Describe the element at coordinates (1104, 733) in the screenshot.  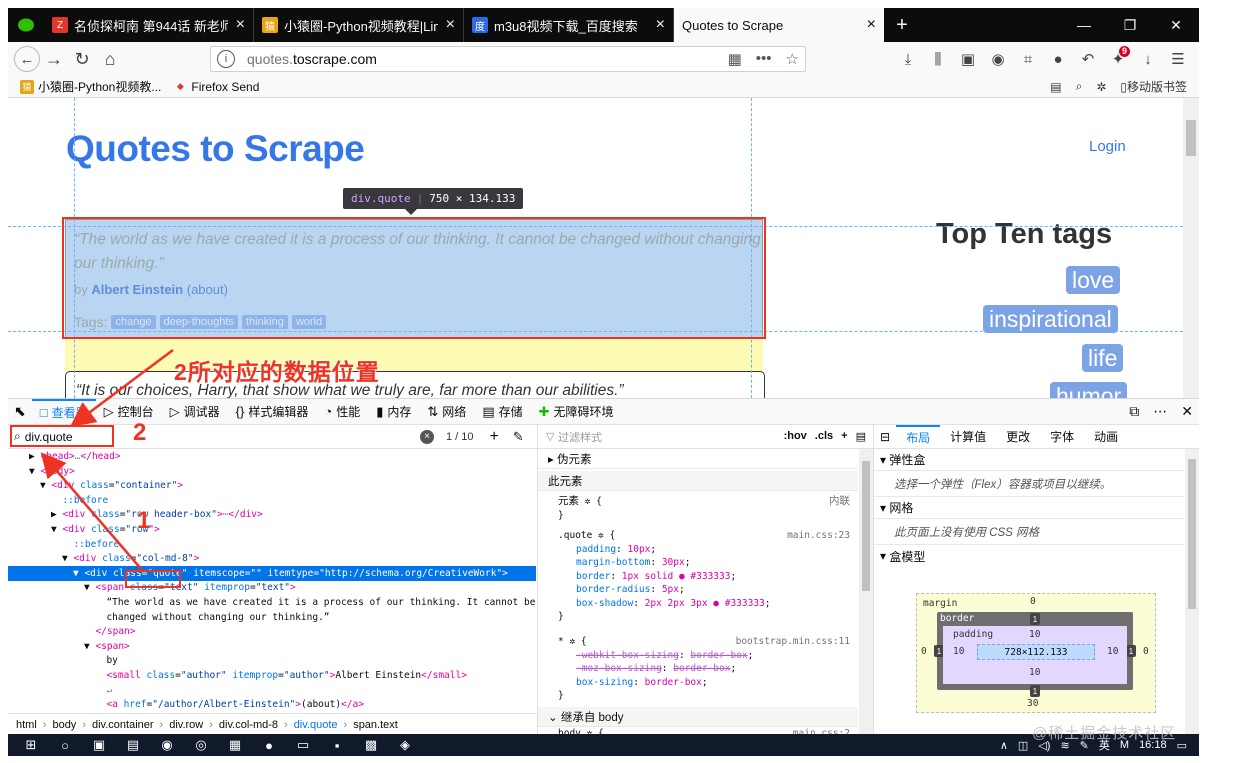
I see `watermark: @稀土掘金技术社区` at that location.